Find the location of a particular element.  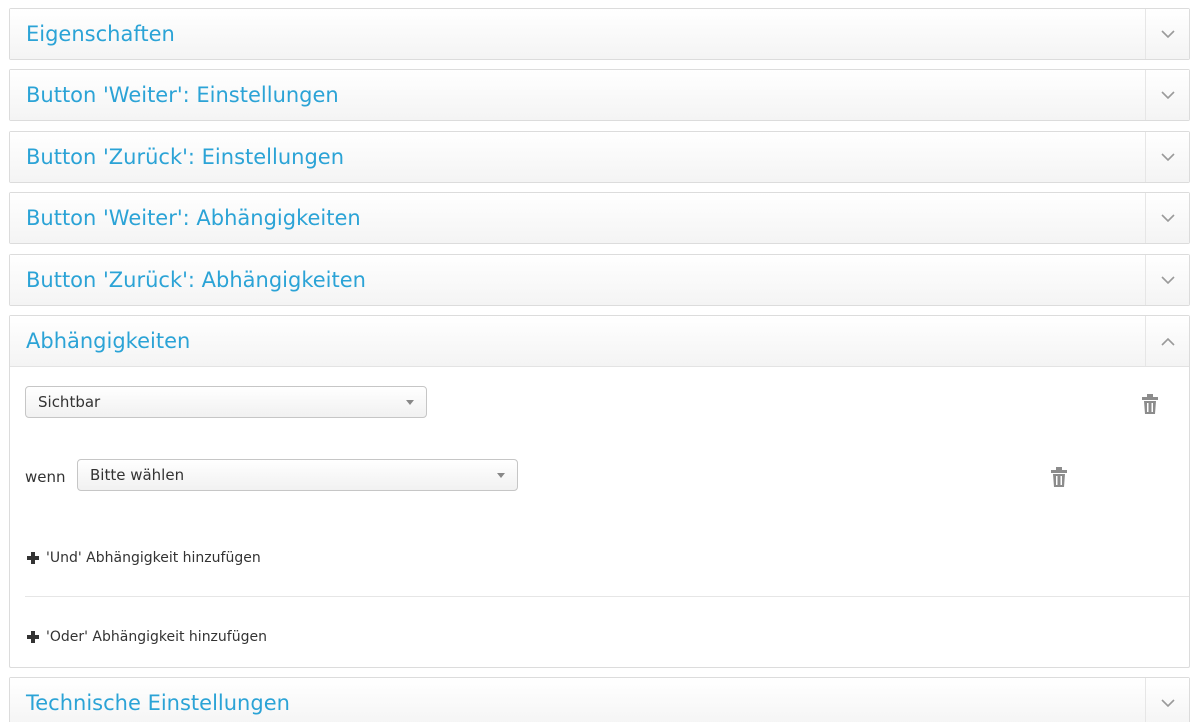

panel-weiter-einstellungen: Button 'Weiter': Einstellungen is located at coordinates (599, 95).